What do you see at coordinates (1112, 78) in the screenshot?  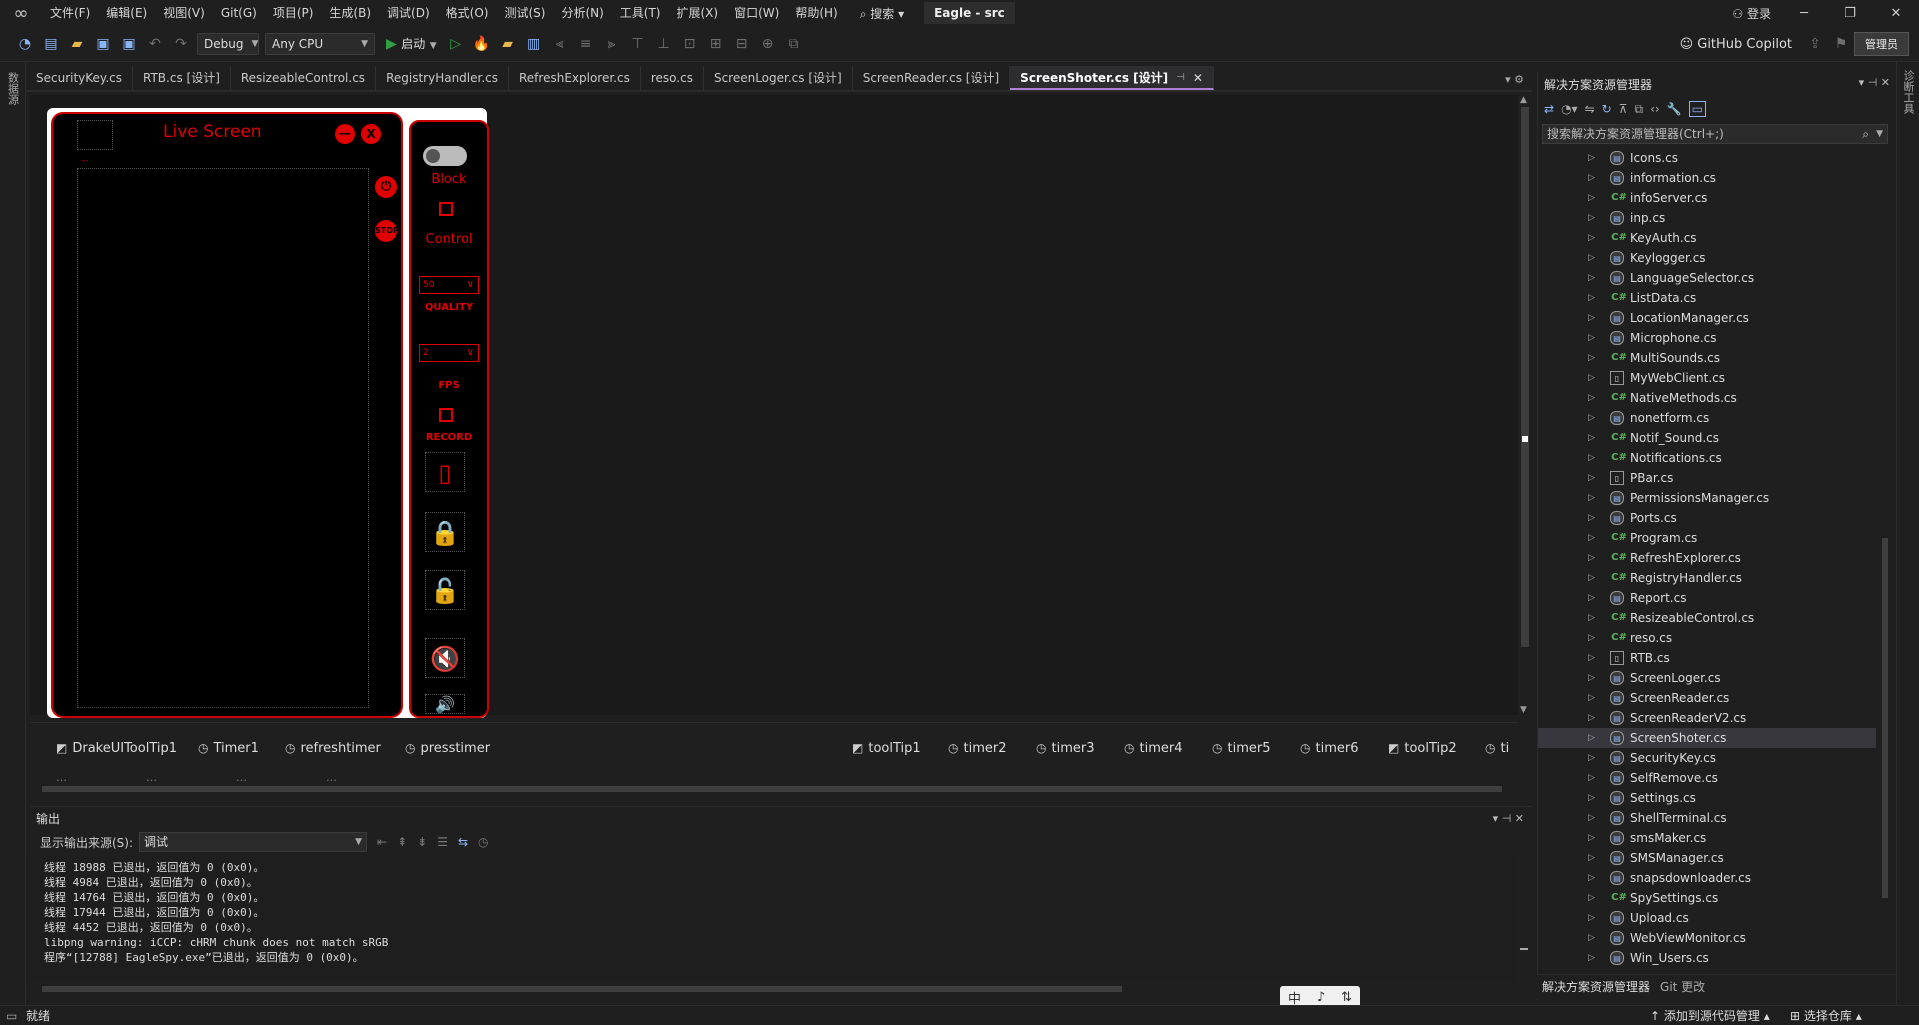 I see `tab-screenshoter-design: ScreenShoter.cs [设计] ⊣ ✕` at bounding box center [1112, 78].